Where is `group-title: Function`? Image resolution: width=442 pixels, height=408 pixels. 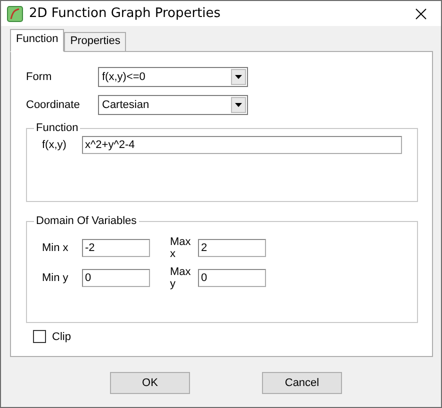 group-title: Function is located at coordinates (57, 128).